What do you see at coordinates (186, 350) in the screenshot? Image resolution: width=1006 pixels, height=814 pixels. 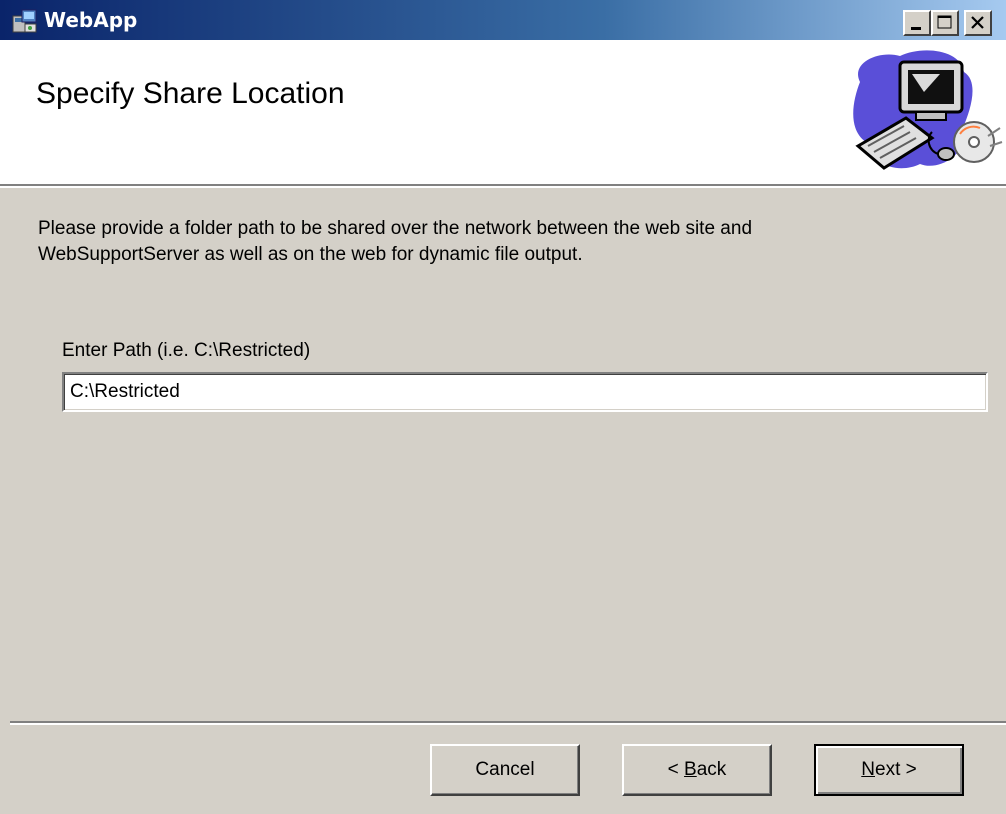 I see `path-label: Enter Path (i.e. C:\Restricted)` at bounding box center [186, 350].